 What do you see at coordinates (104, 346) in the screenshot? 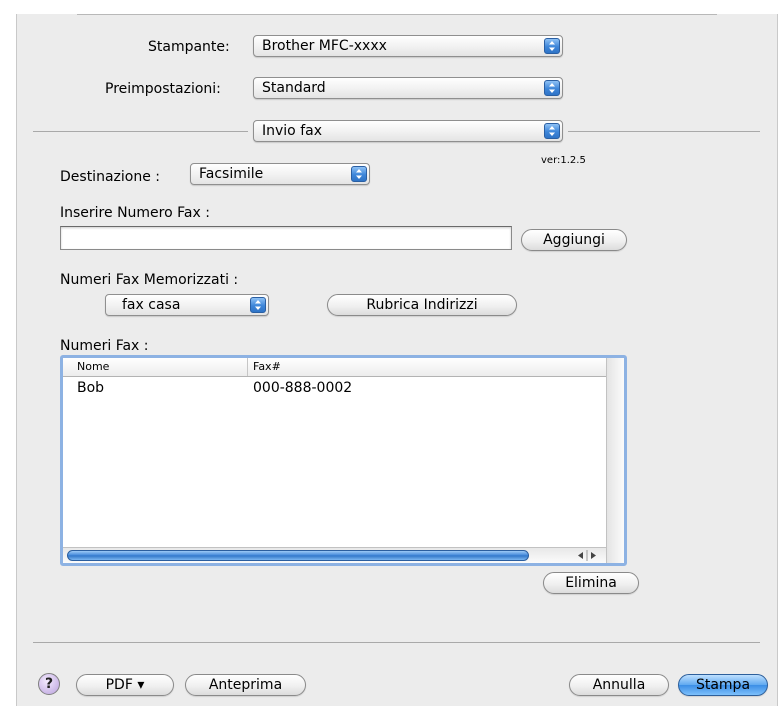
I see `fax-list-label: Numeri Fax :` at bounding box center [104, 346].